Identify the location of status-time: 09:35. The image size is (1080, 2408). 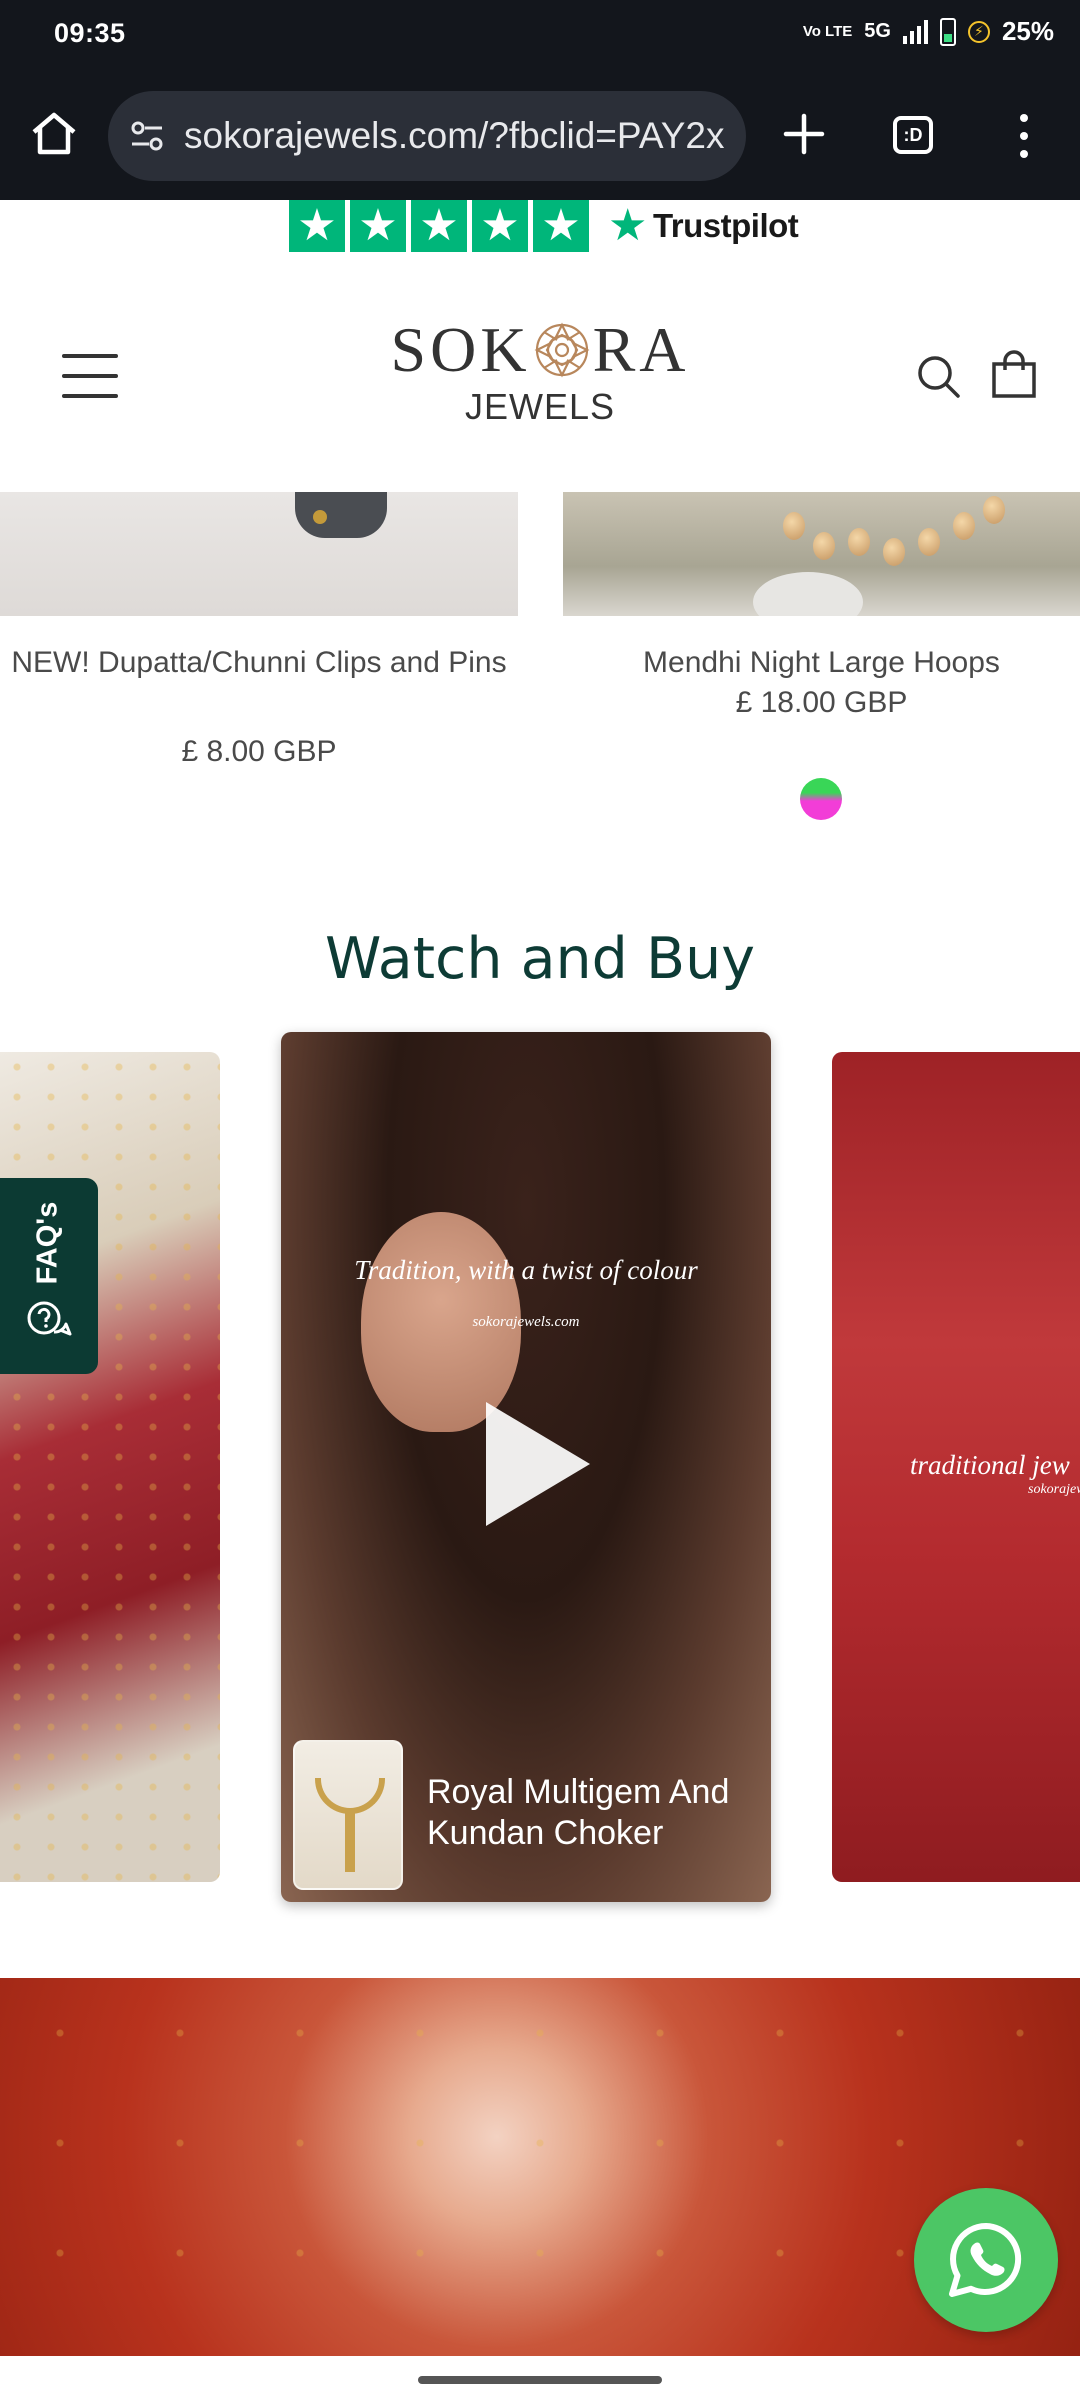
(90, 33).